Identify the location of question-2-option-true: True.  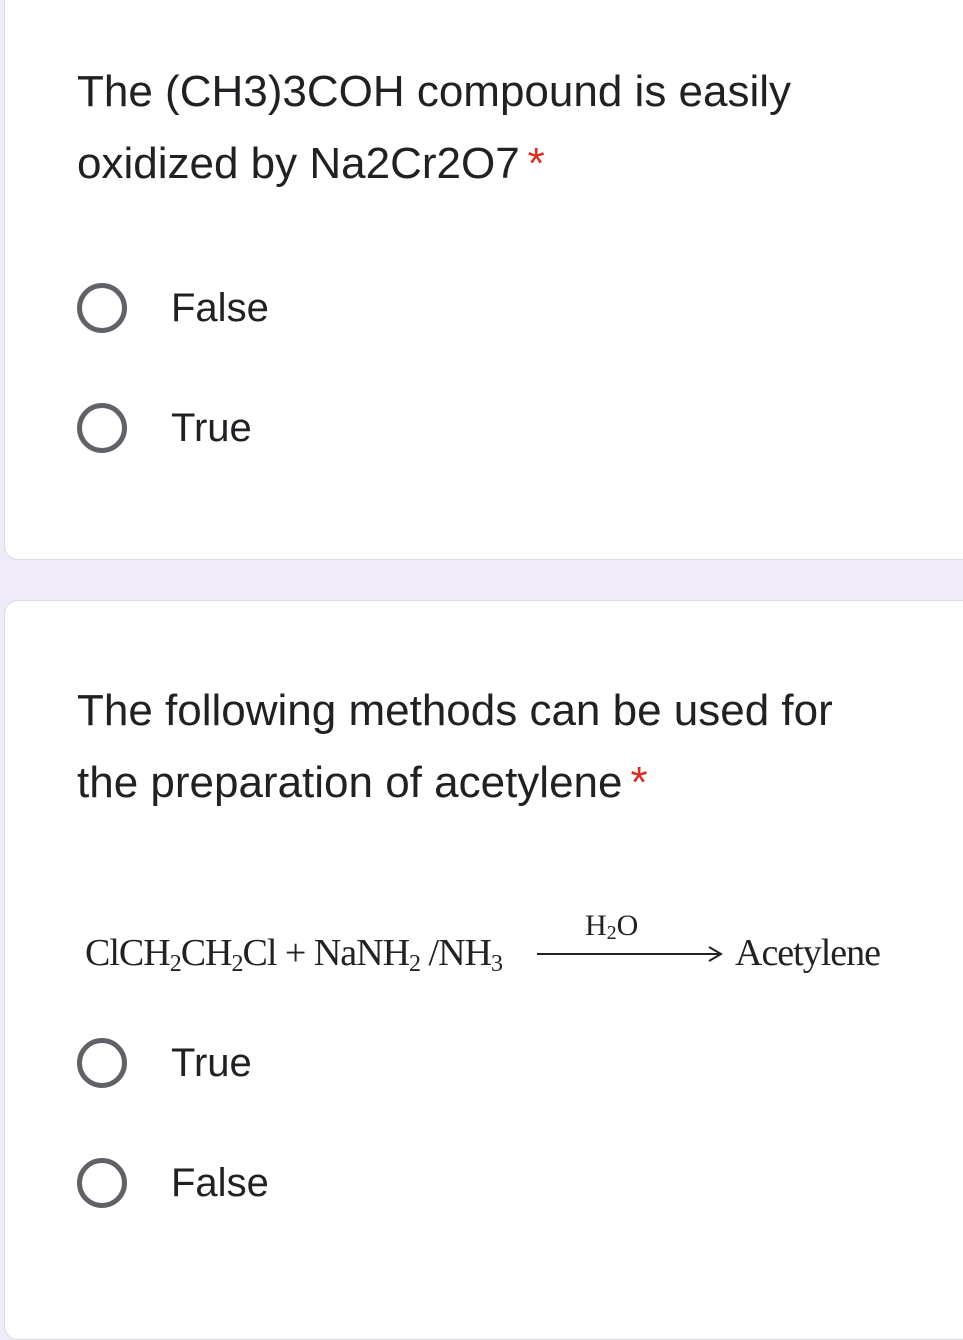
(164, 1063).